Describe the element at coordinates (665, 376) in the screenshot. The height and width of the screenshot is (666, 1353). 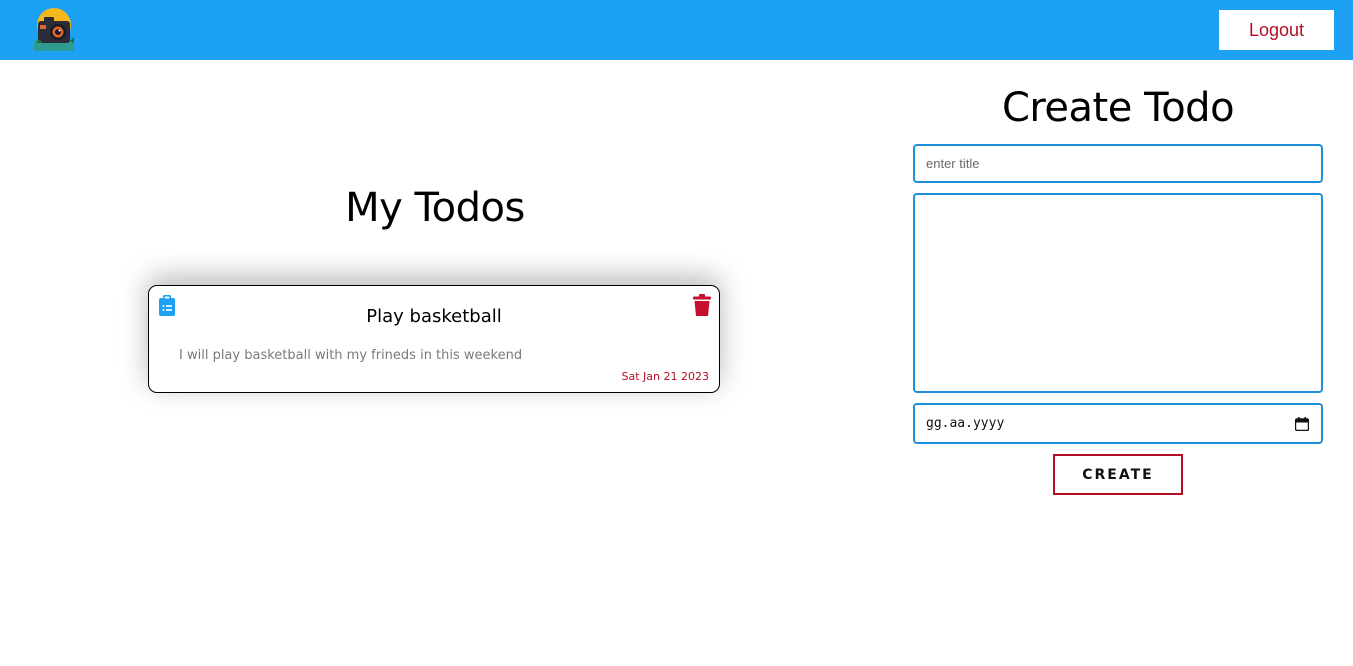
I see `todo-date: Sat Jan 21 2023` at that location.